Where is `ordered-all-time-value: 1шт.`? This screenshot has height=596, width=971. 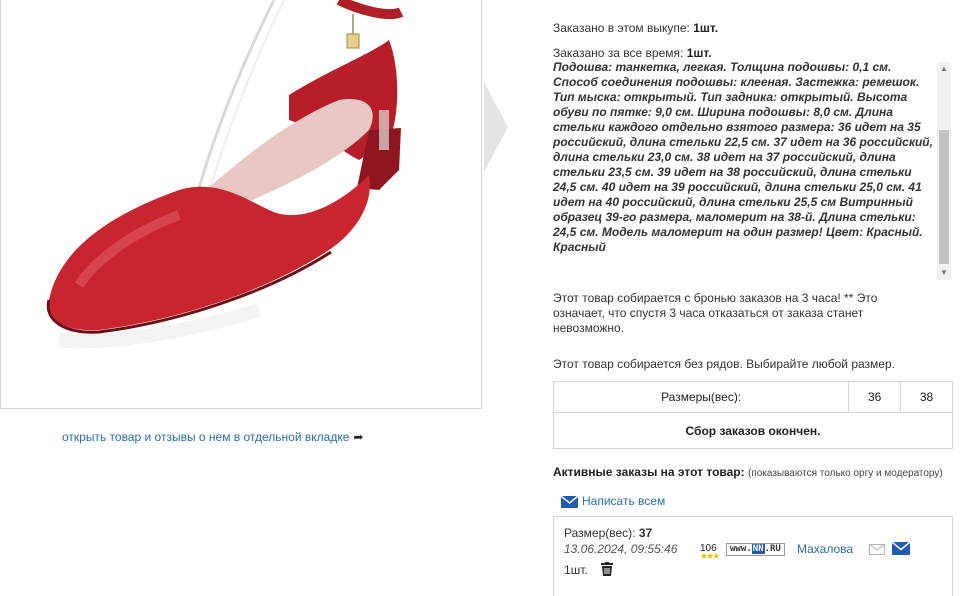
ordered-all-time-value: 1шт. is located at coordinates (699, 53).